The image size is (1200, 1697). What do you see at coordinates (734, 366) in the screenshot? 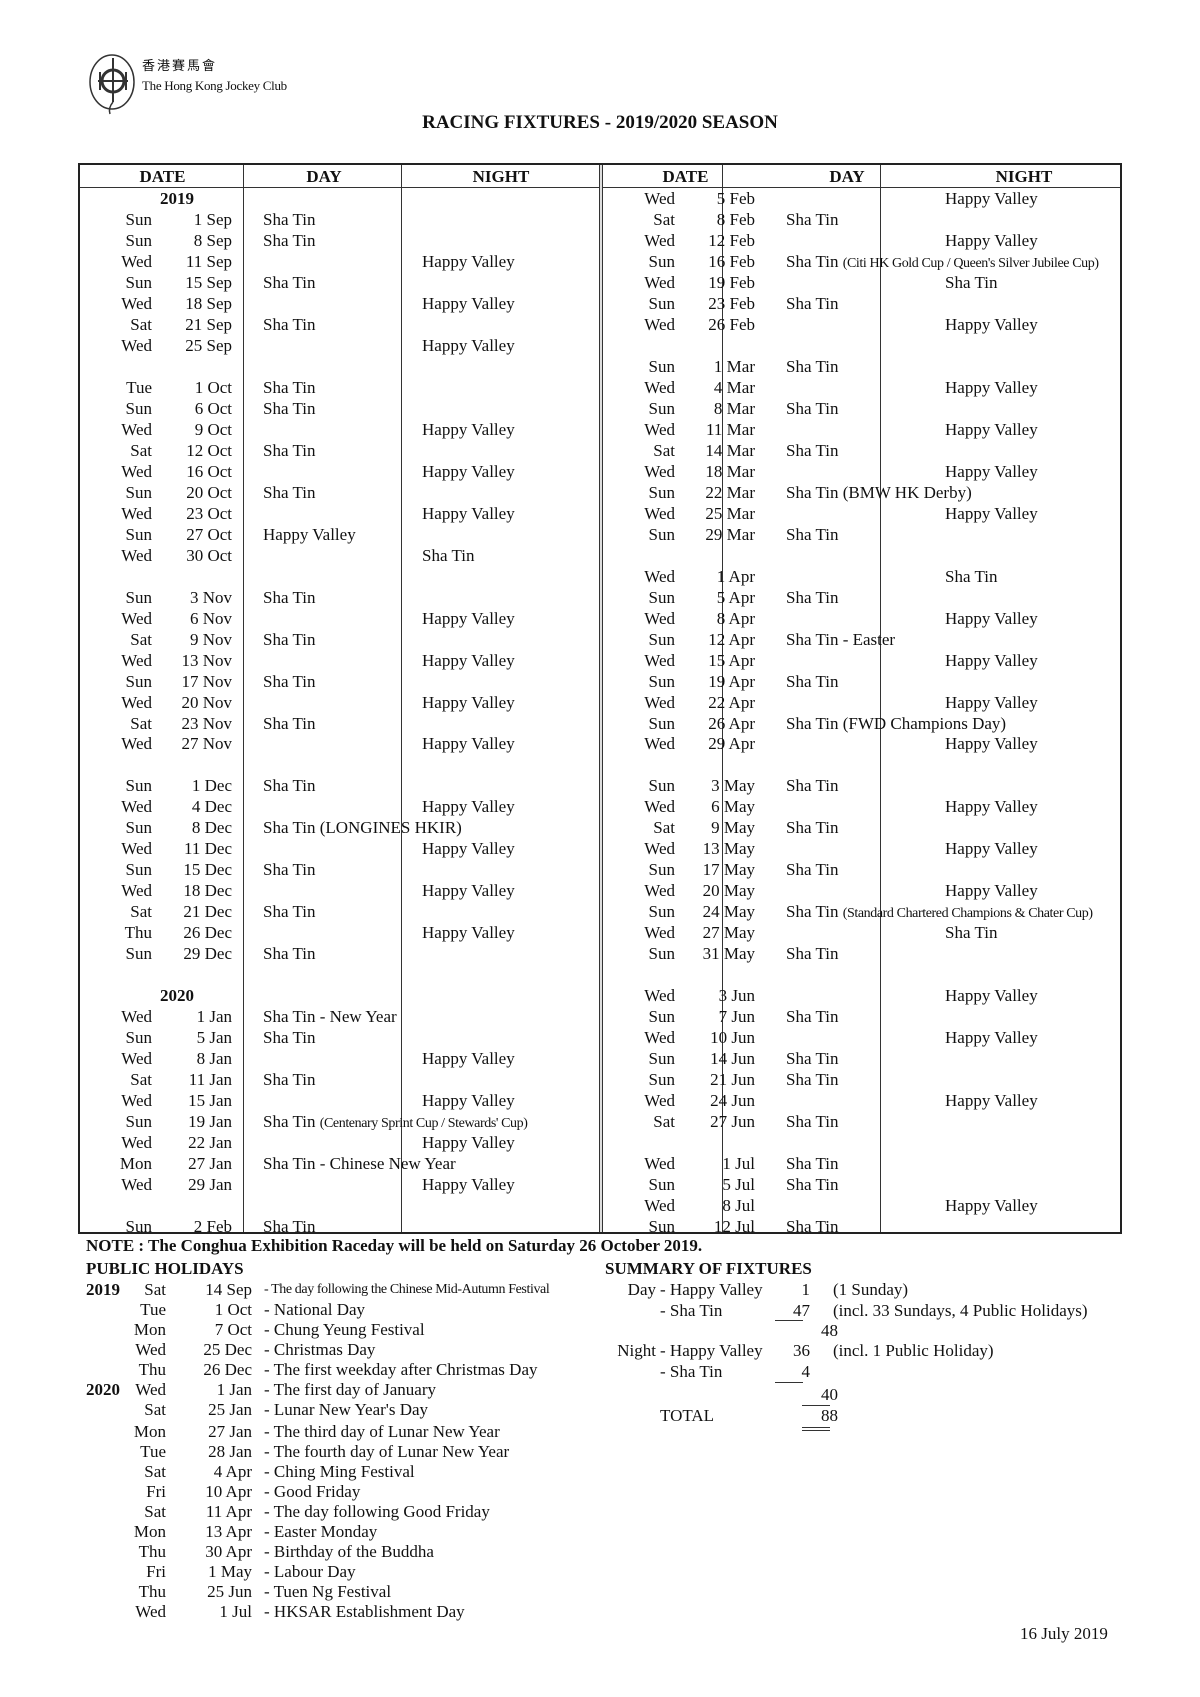
I see `fixture-date: 1 Mar` at bounding box center [734, 366].